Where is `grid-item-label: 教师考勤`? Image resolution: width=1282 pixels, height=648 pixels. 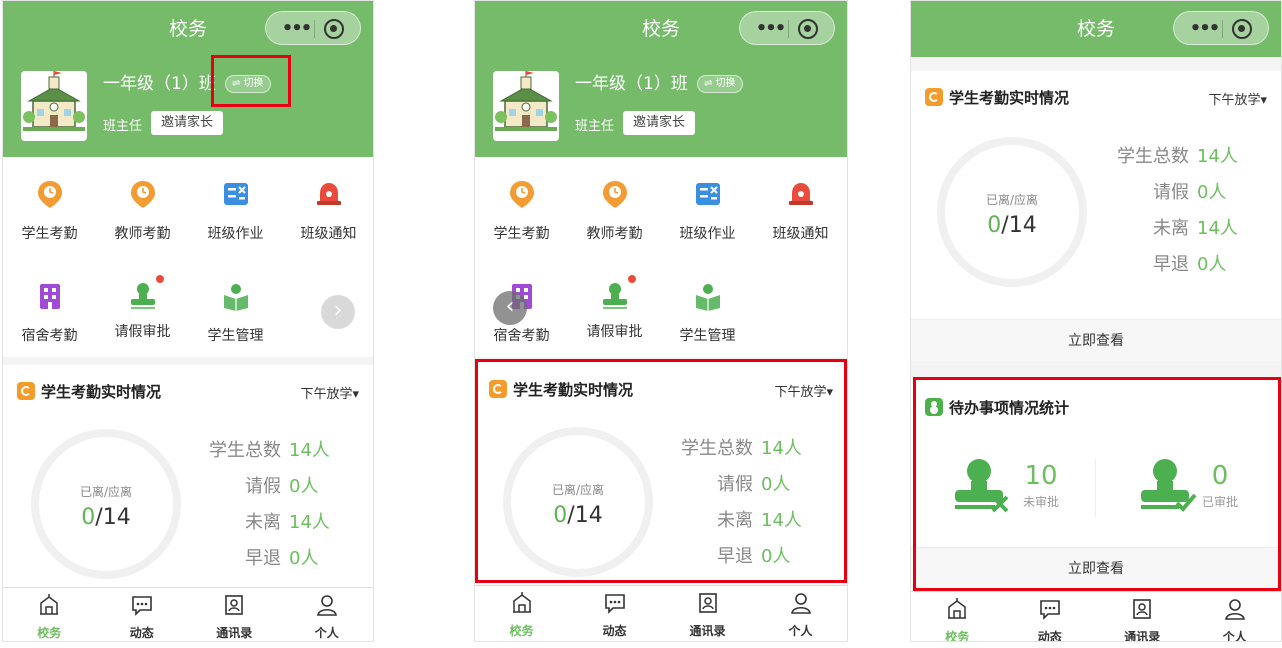 grid-item-label: 教师考勤 is located at coordinates (614, 234).